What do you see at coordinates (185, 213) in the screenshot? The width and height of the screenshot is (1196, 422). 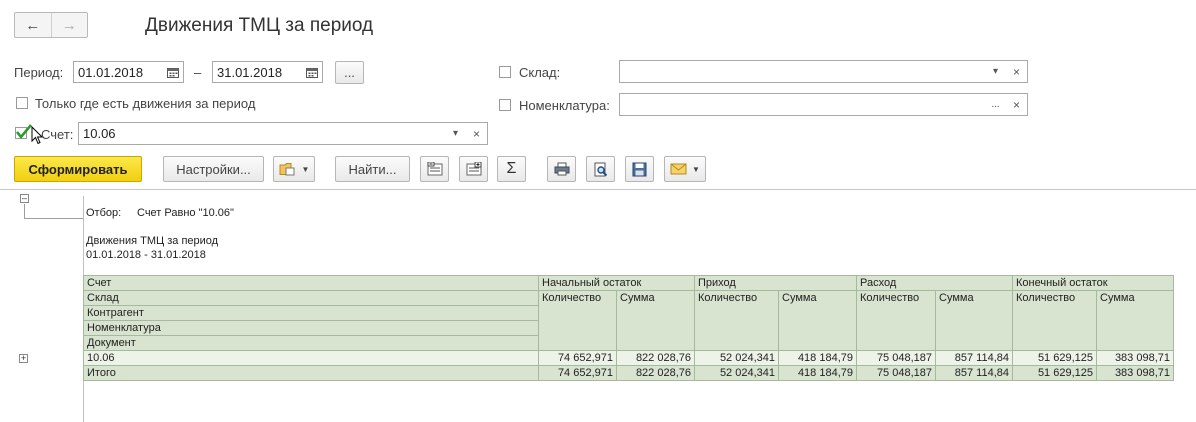 I see `filter-value: Счет Равно "10.06"` at bounding box center [185, 213].